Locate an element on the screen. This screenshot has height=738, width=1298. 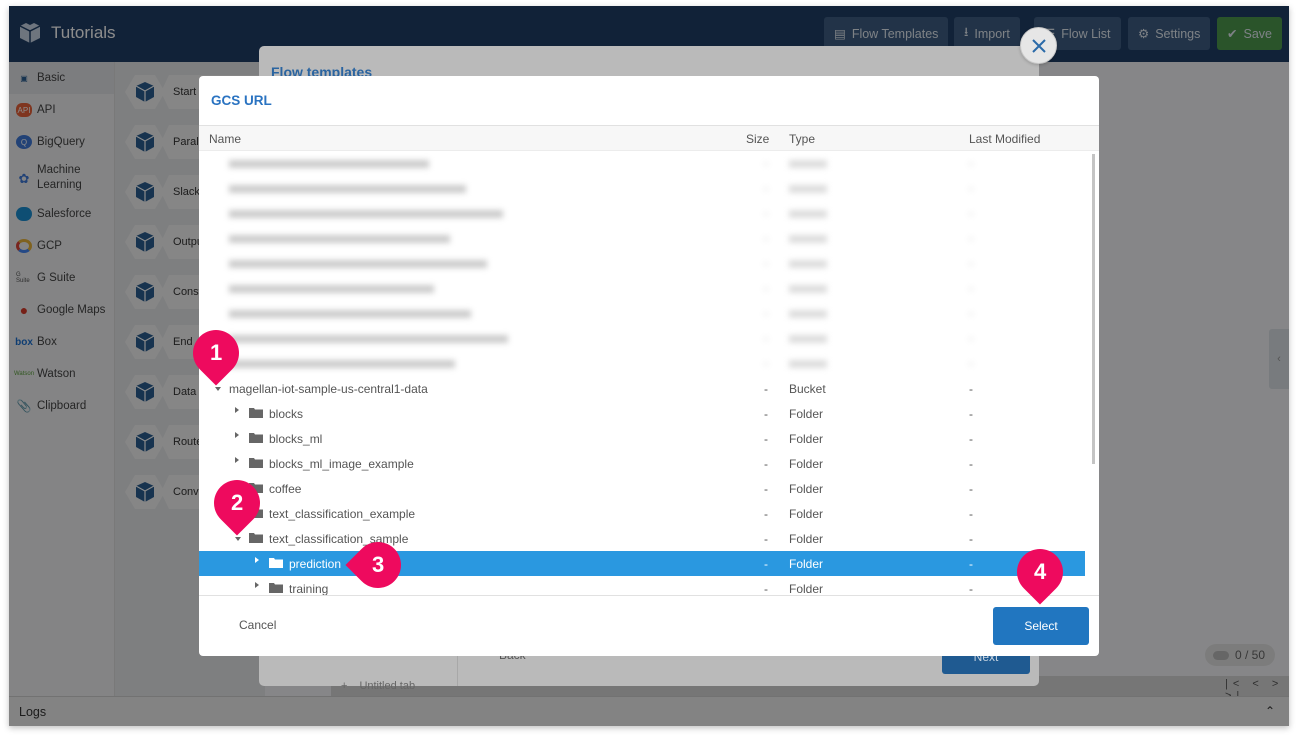
flow-tab: + Untitled tab is located at coordinates (391, 686).